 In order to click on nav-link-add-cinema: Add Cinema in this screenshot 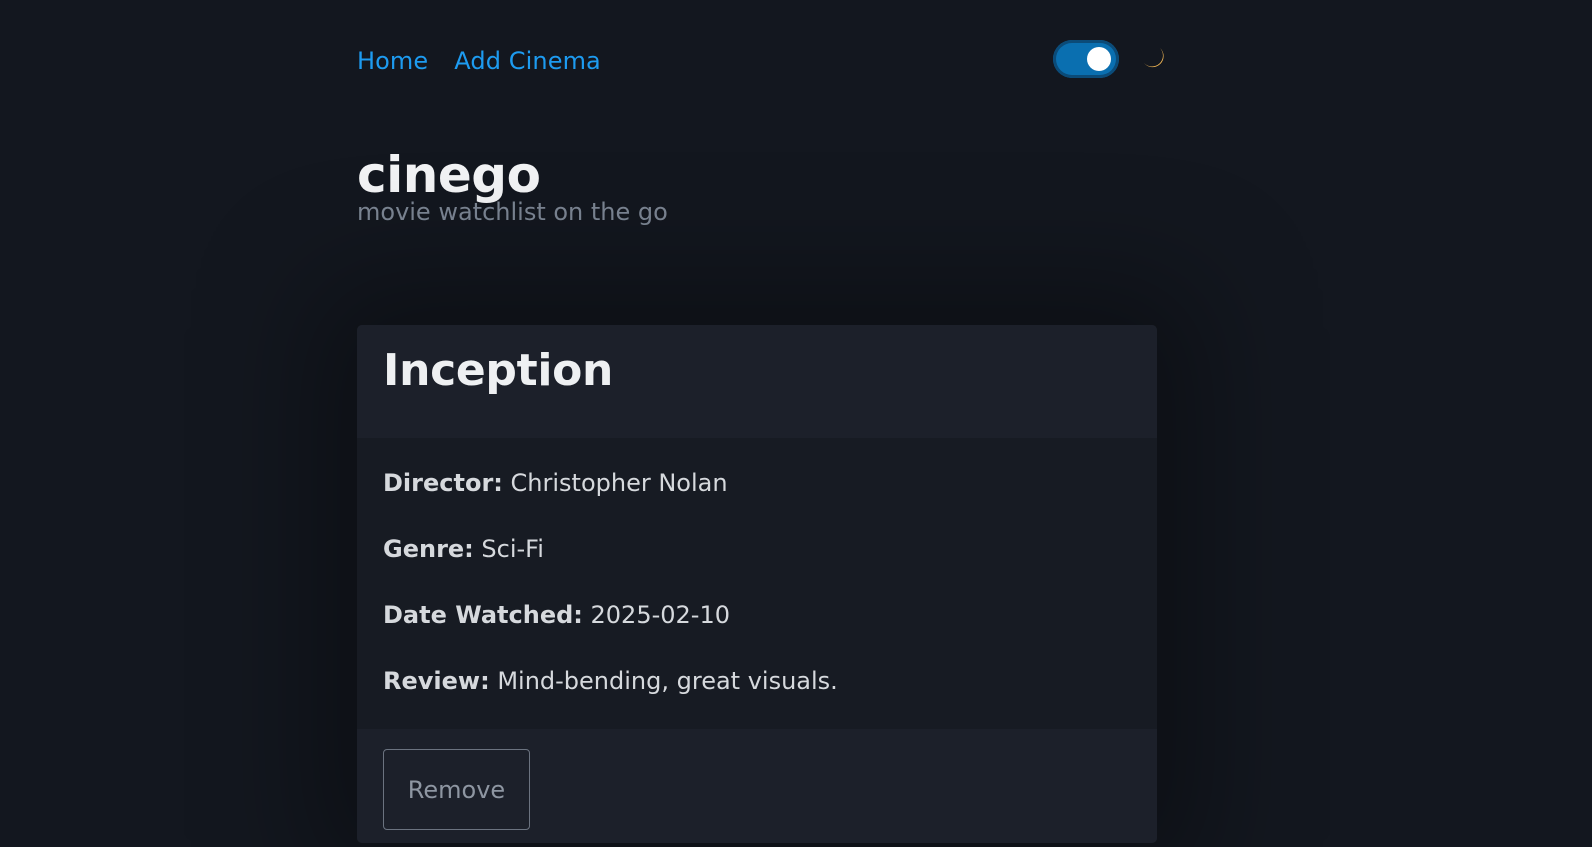, I will do `click(527, 61)`.